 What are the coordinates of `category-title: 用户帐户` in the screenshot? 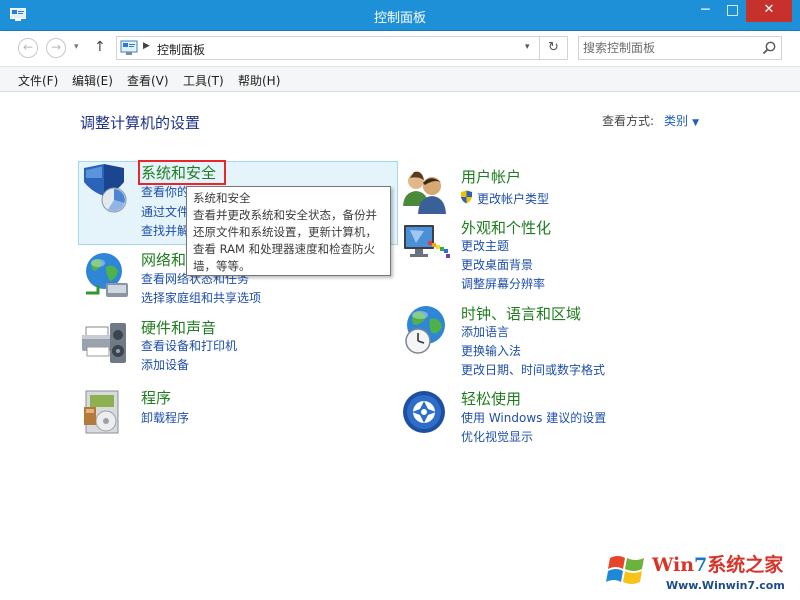 It's located at (491, 176).